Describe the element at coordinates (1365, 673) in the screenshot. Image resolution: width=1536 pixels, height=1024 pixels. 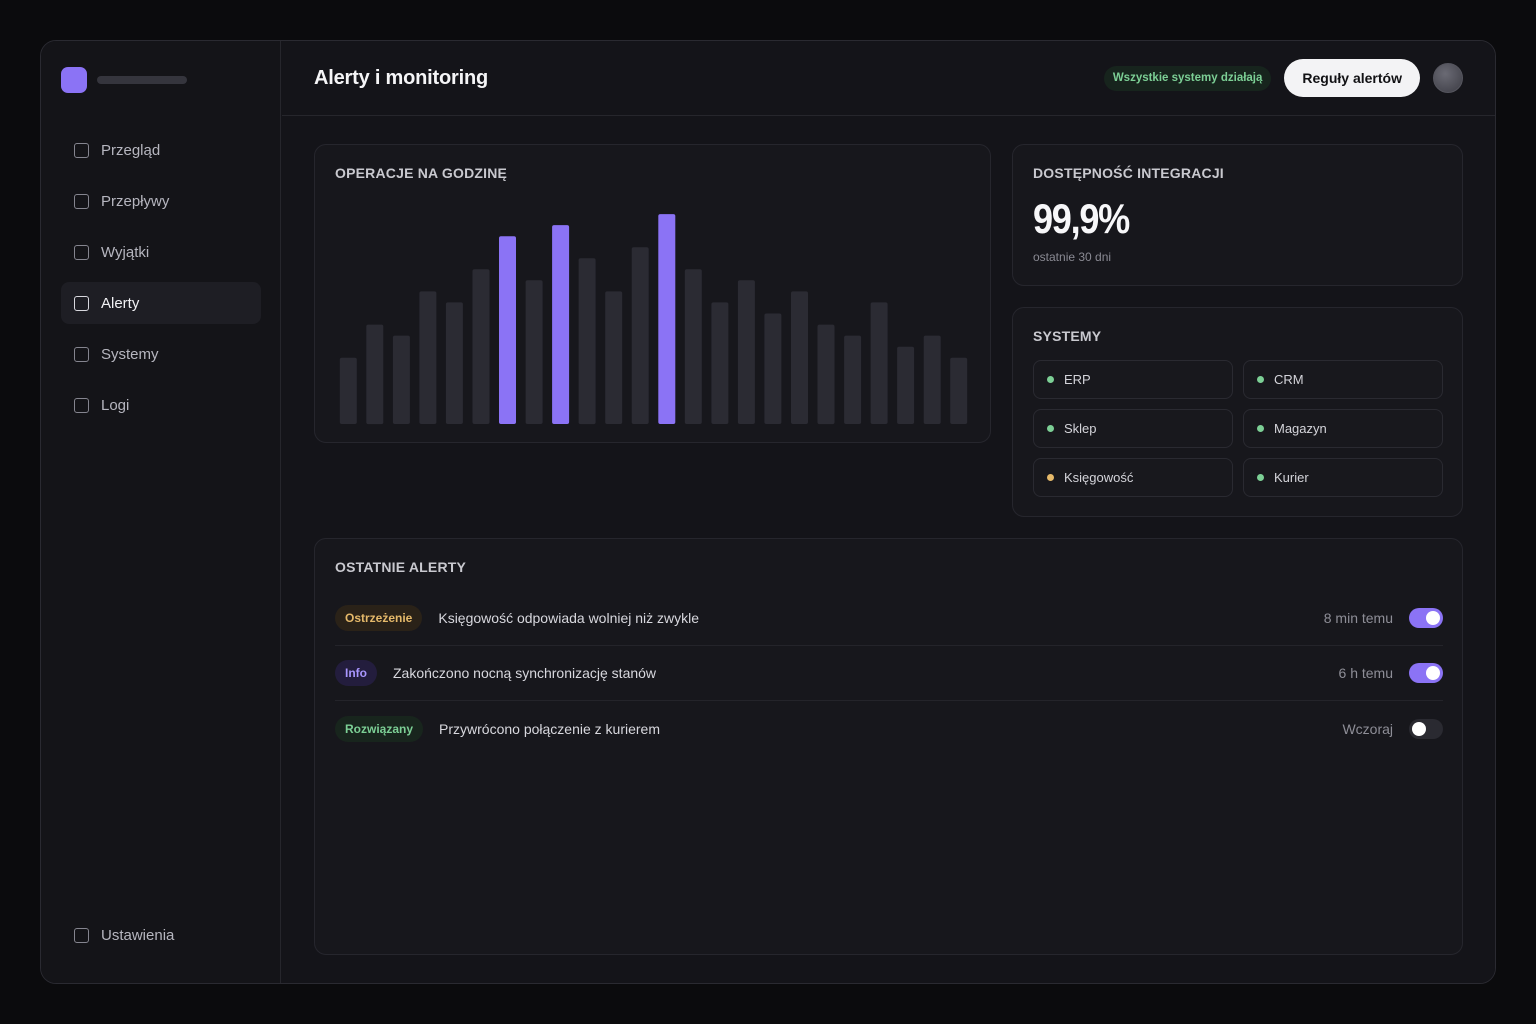
I see `alert-time: 6 h temu` at that location.